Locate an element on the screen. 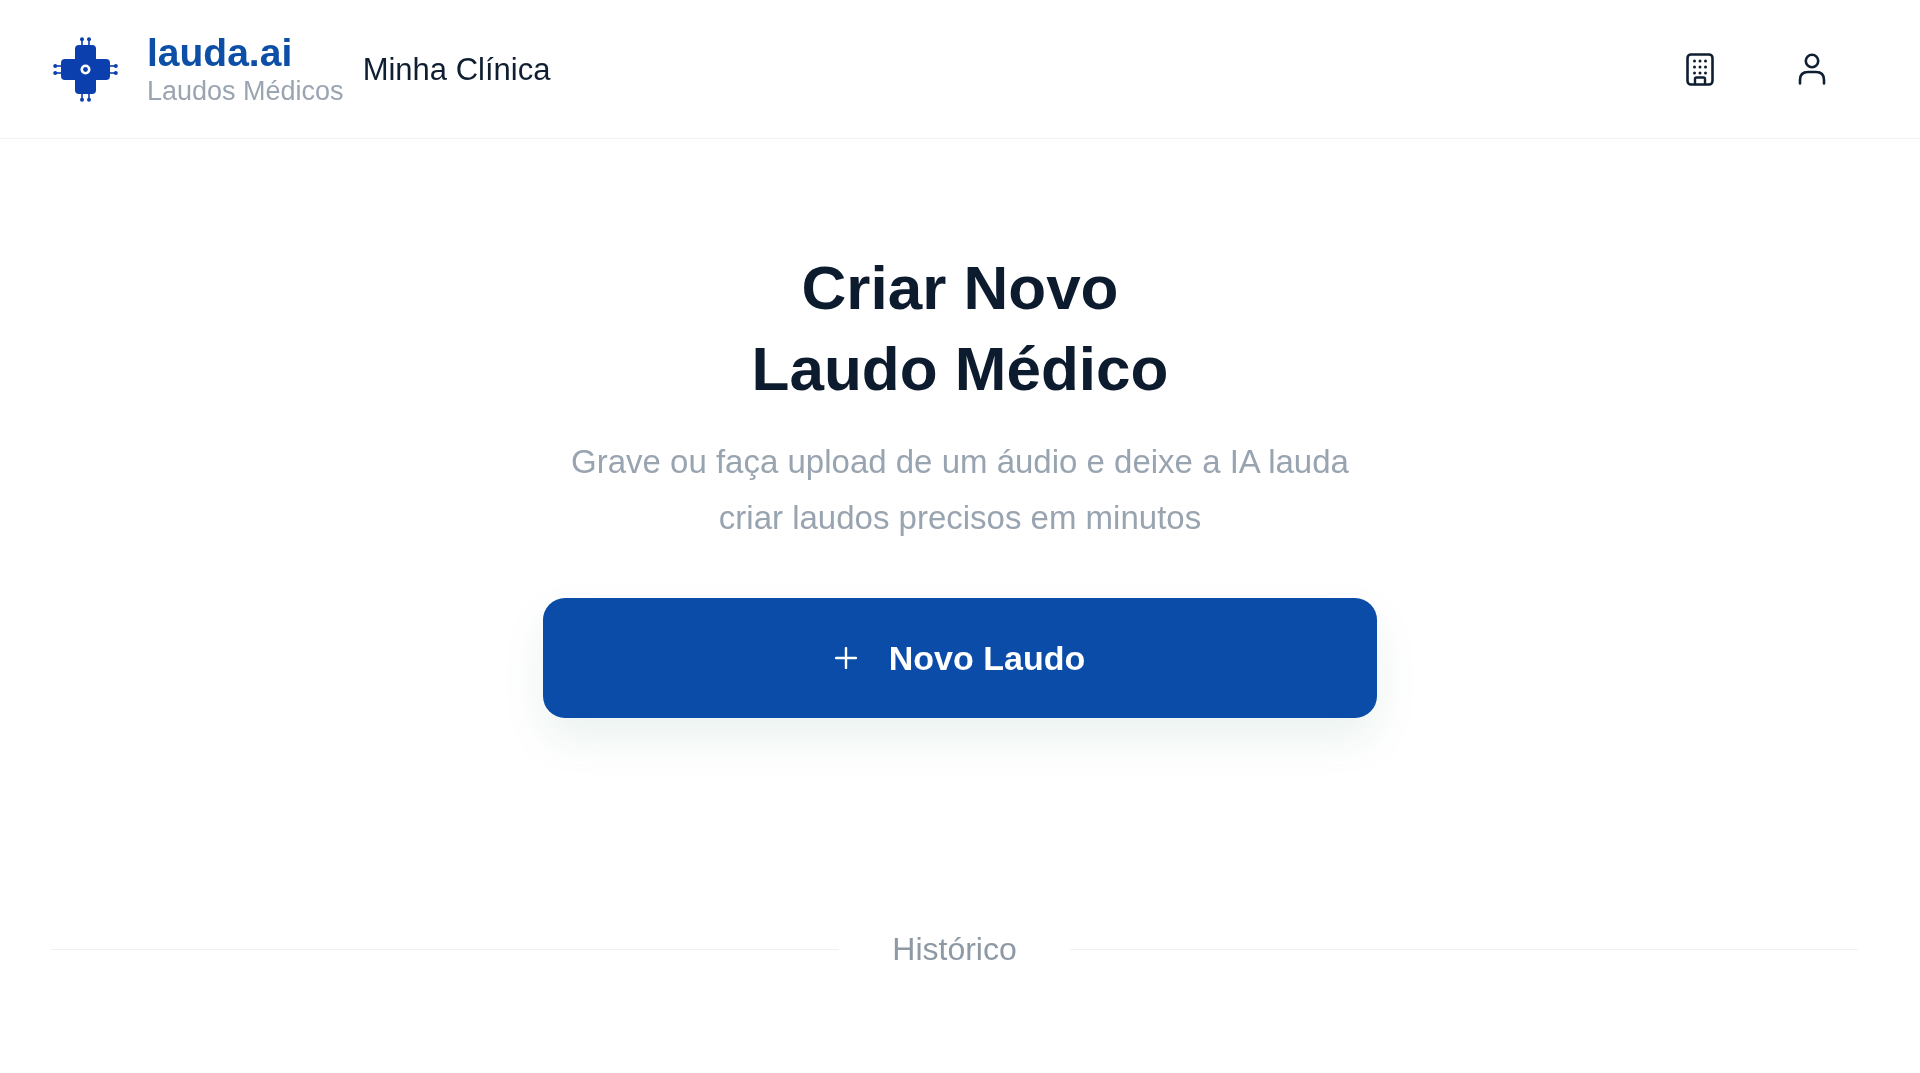 The width and height of the screenshot is (1920, 1073). brand-tagline: Laudos Médicos is located at coordinates (245, 91).